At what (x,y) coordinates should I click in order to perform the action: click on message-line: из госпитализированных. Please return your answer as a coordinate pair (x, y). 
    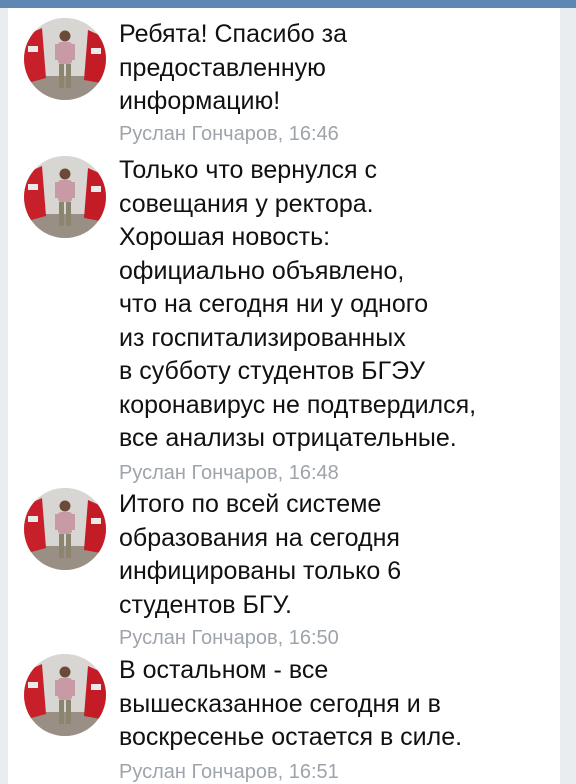
    Looking at the image, I should click on (262, 337).